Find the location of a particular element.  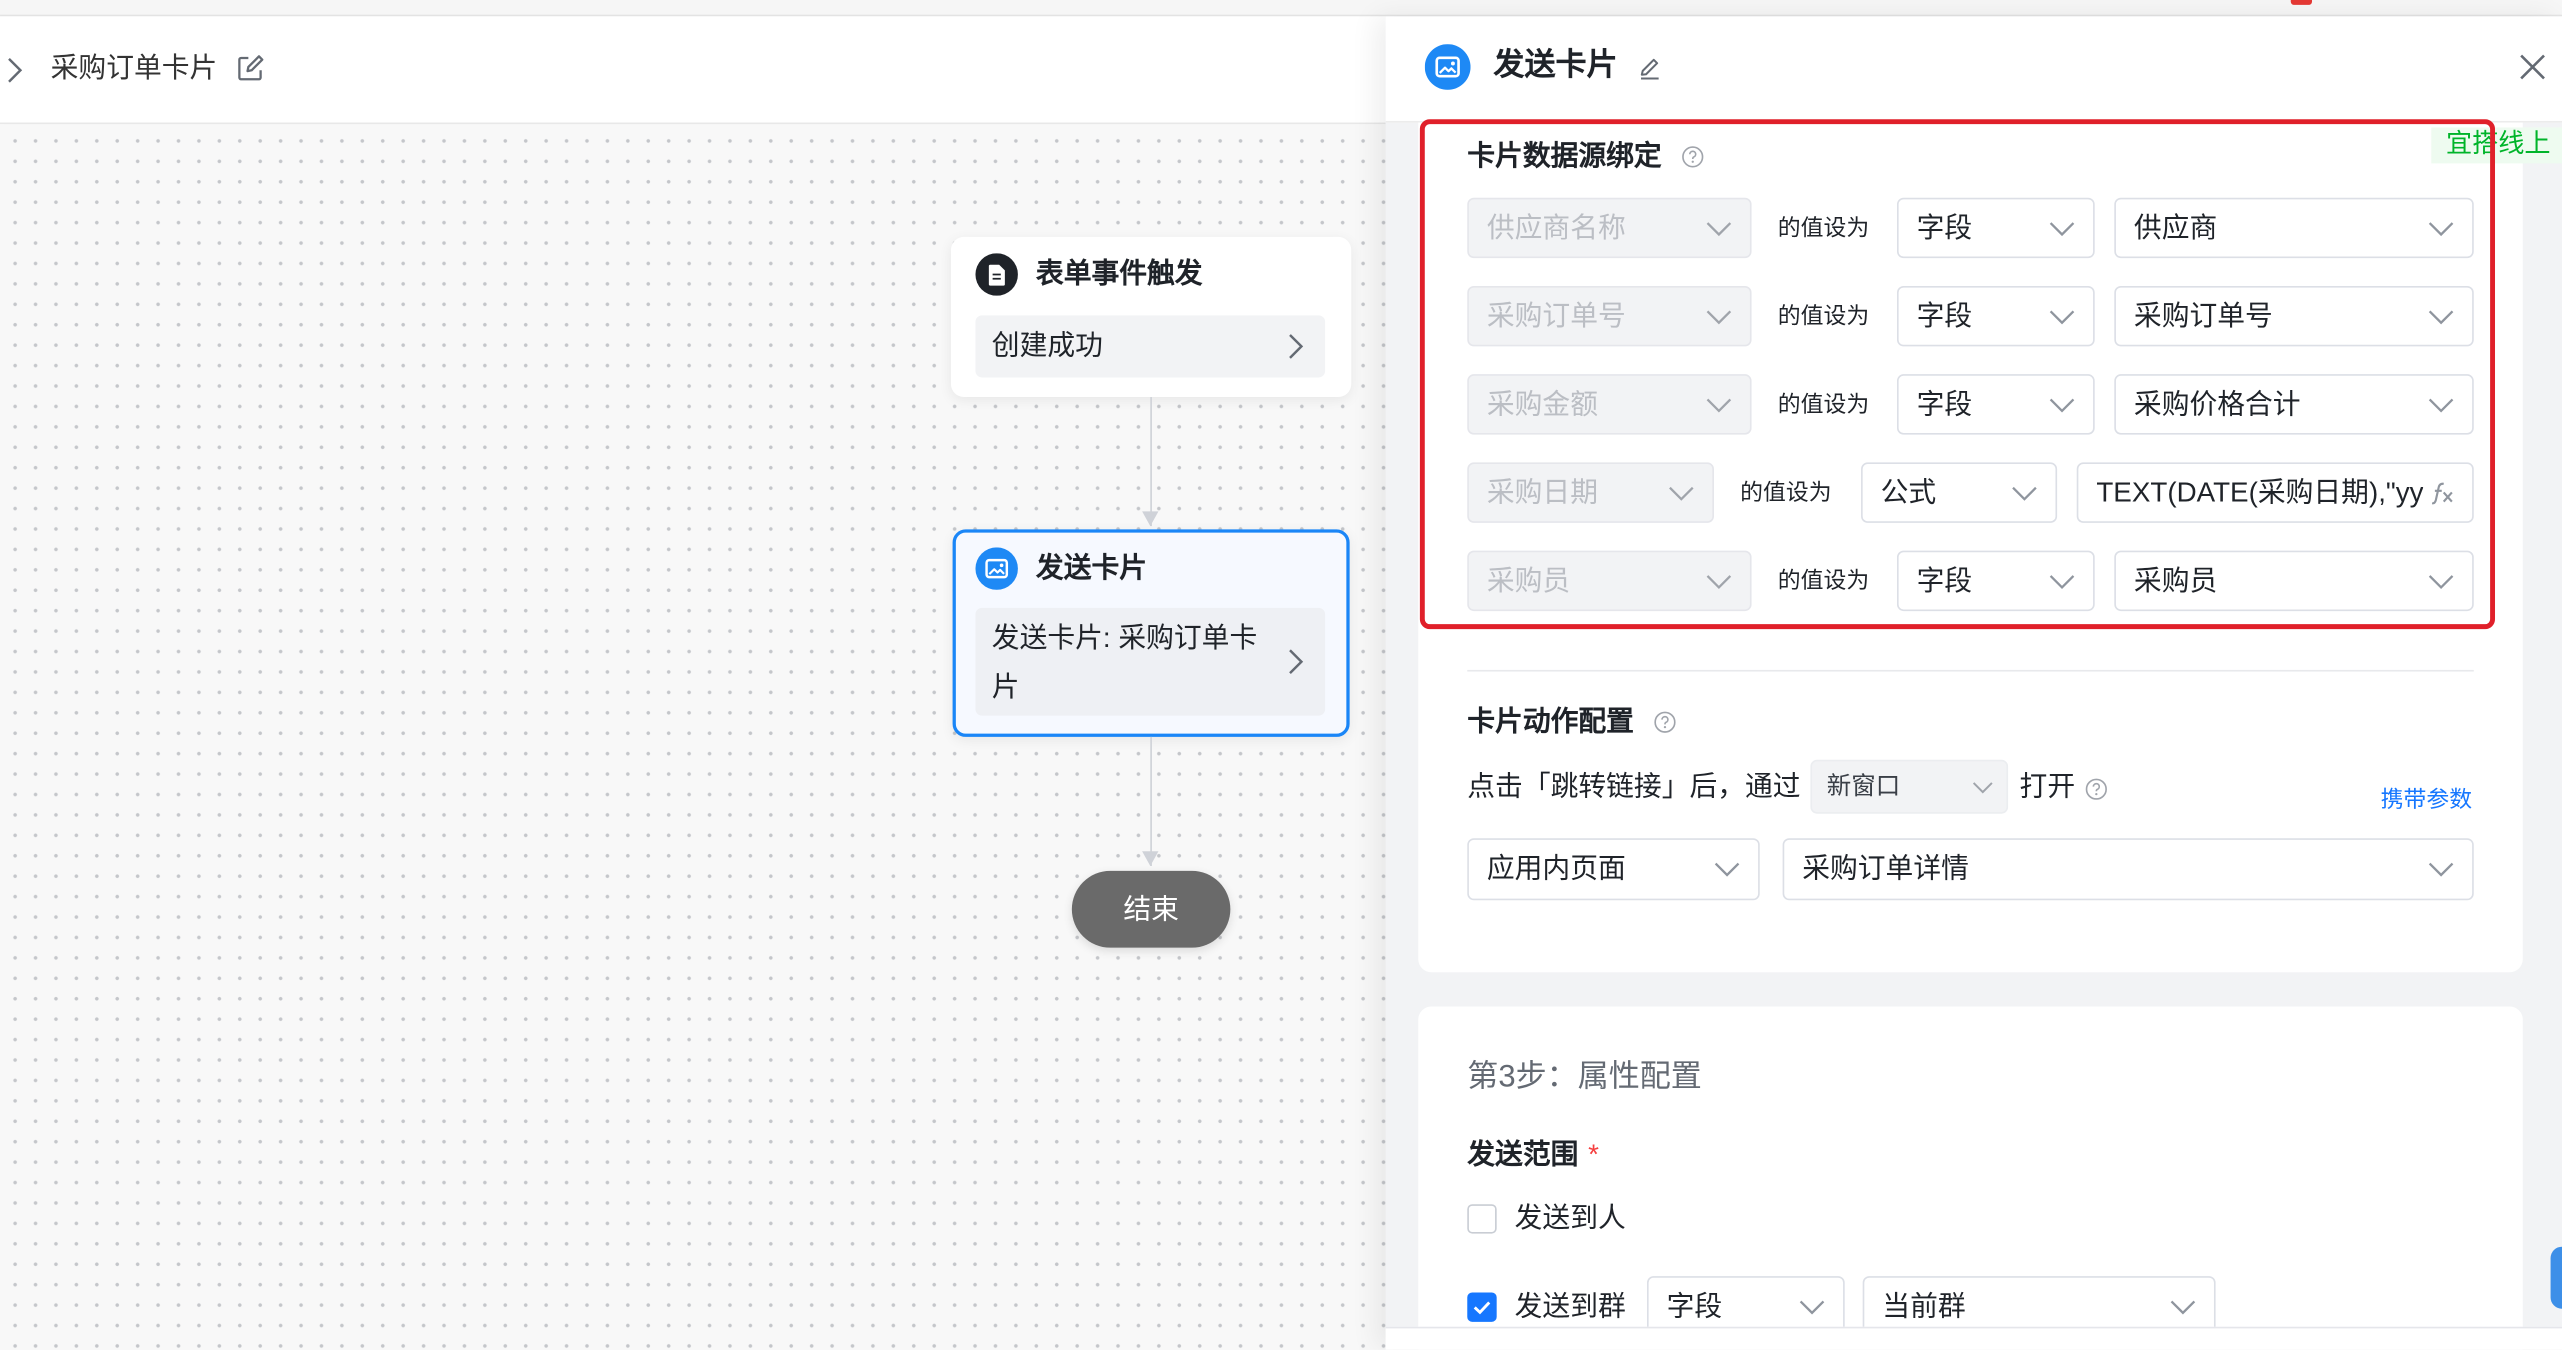

binding-value-select: 采购价格合计 is located at coordinates (2294, 404).